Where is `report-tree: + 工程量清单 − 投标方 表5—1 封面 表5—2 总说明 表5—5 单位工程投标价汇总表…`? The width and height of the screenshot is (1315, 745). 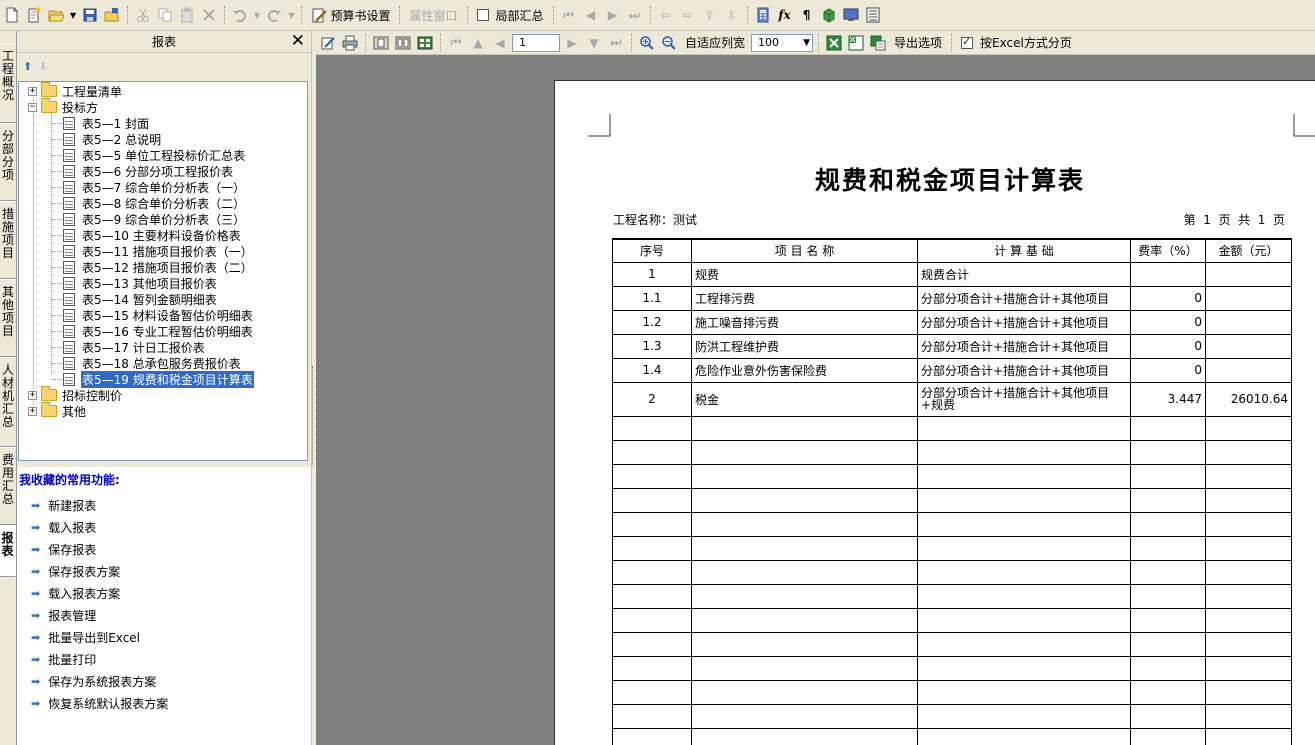 report-tree: + 工程量清单 − 投标方 表5—1 封面 表5—2 总说明 表5—5 单位工程投标价汇总表… is located at coordinates (163, 271).